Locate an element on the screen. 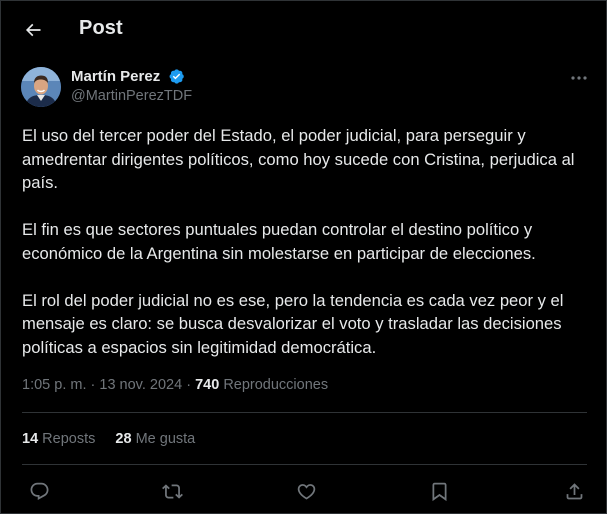 This screenshot has height=514, width=607. reply-button is located at coordinates (39, 491).